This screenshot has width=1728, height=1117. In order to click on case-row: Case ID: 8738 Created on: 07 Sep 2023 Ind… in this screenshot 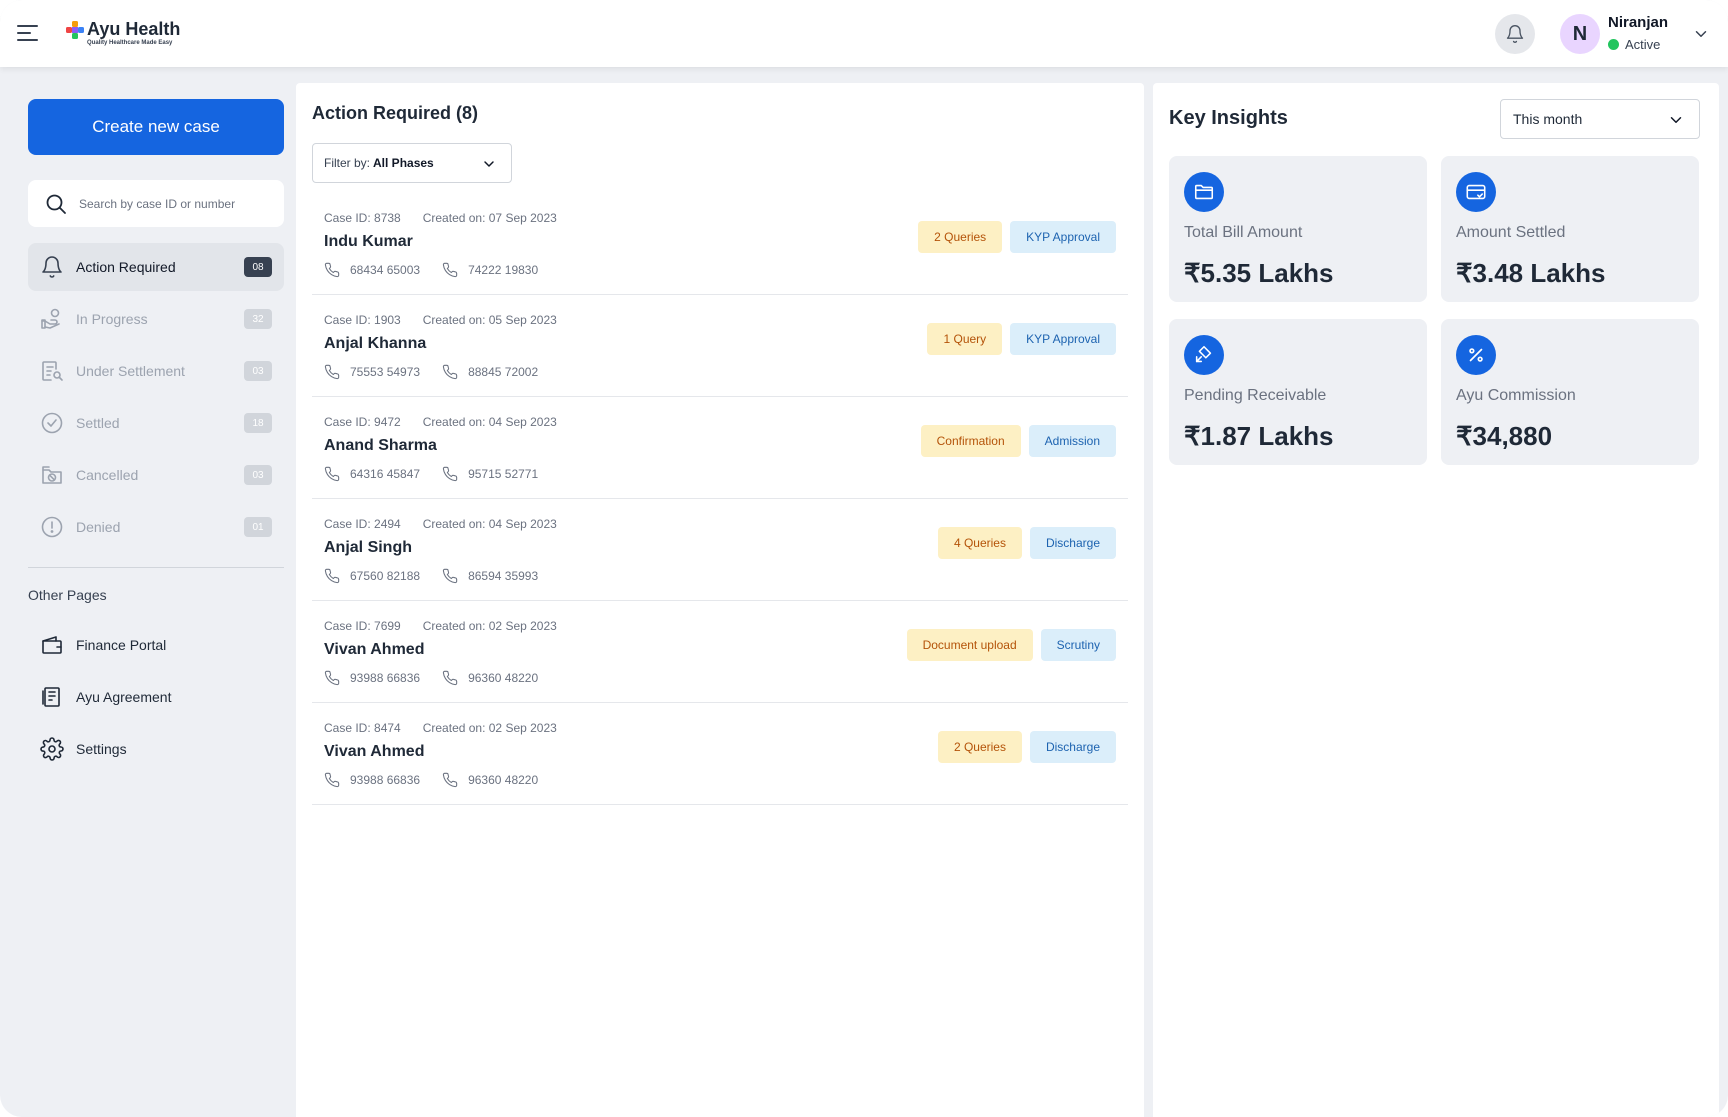, I will do `click(720, 244)`.